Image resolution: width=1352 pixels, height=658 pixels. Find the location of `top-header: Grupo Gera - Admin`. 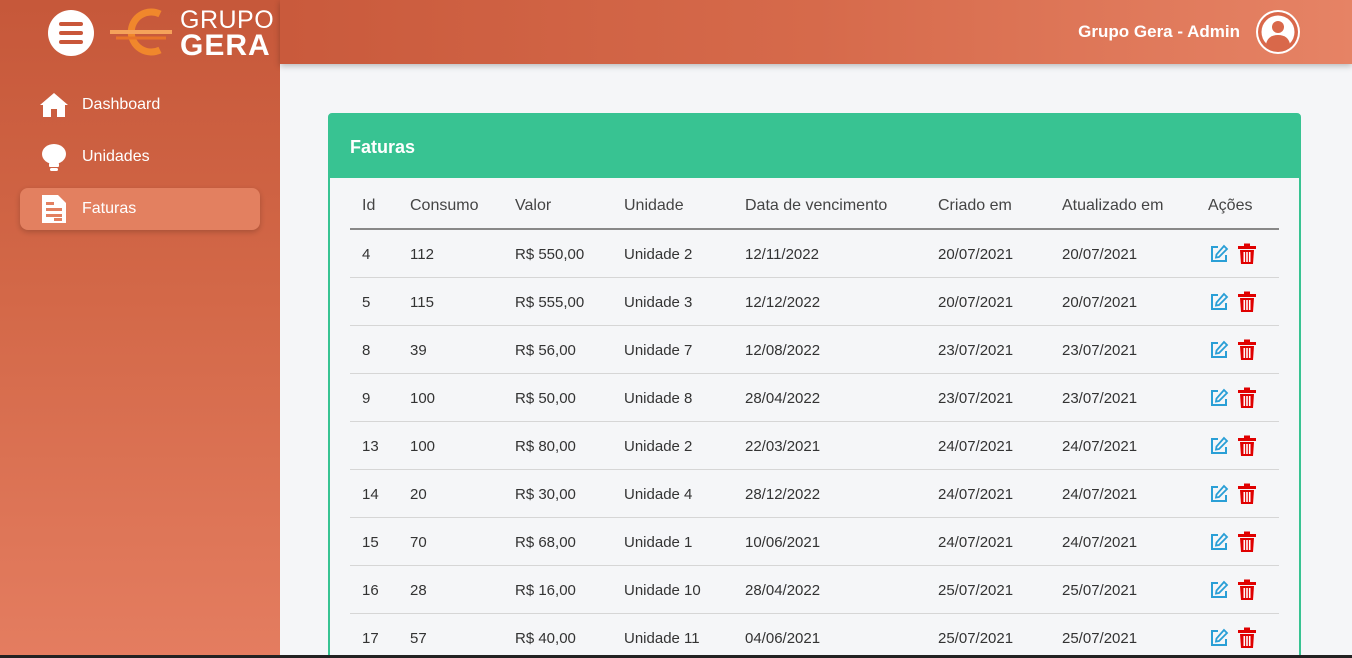

top-header: Grupo Gera - Admin is located at coordinates (816, 32).